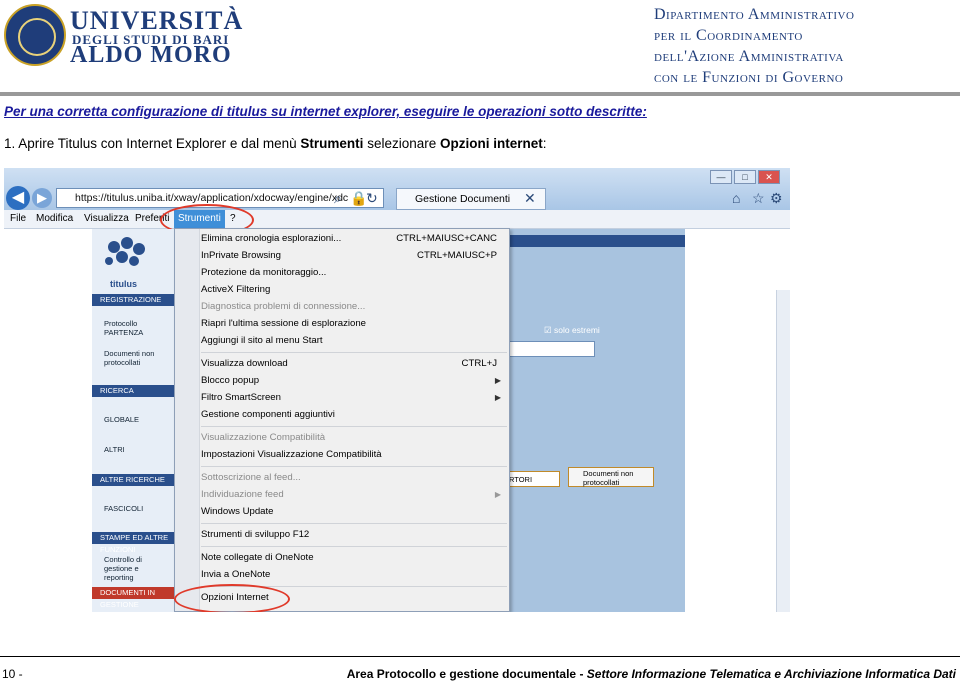 The width and height of the screenshot is (960, 684). Describe the element at coordinates (401, 143) in the screenshot. I see `step-text-middle: selezionare` at that location.